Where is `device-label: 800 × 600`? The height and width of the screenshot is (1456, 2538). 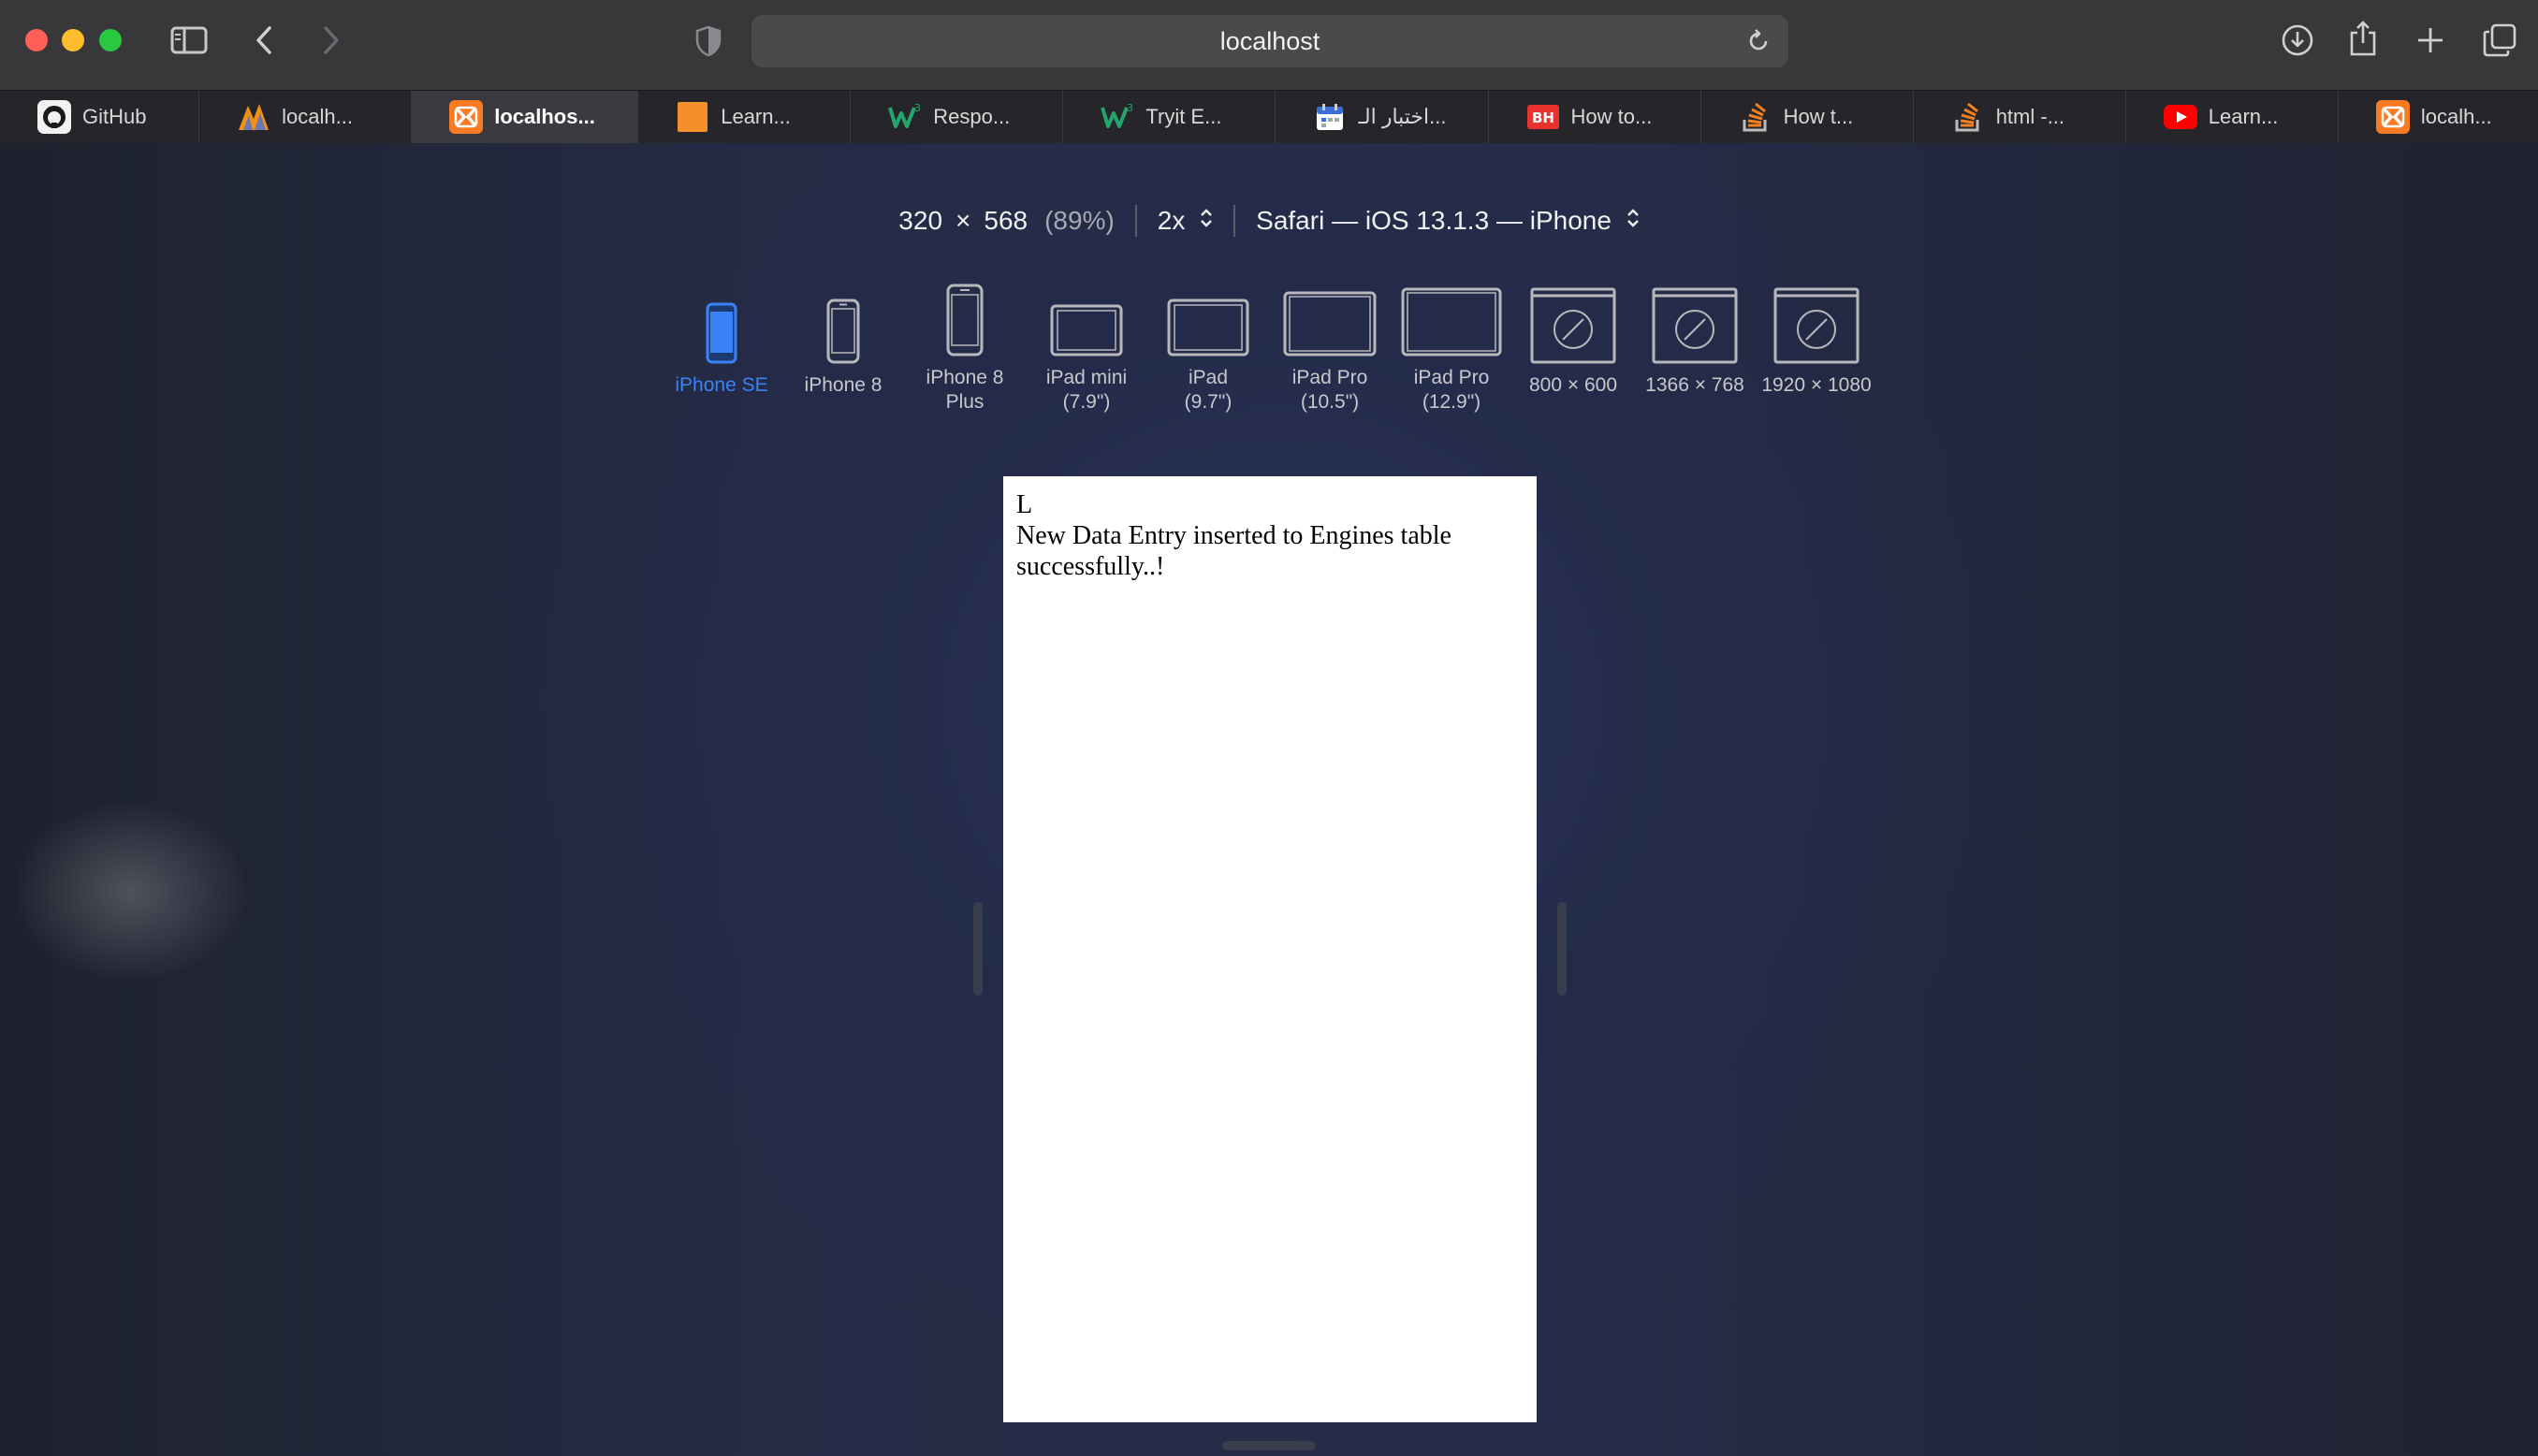
device-label: 800 × 600 is located at coordinates (1572, 385).